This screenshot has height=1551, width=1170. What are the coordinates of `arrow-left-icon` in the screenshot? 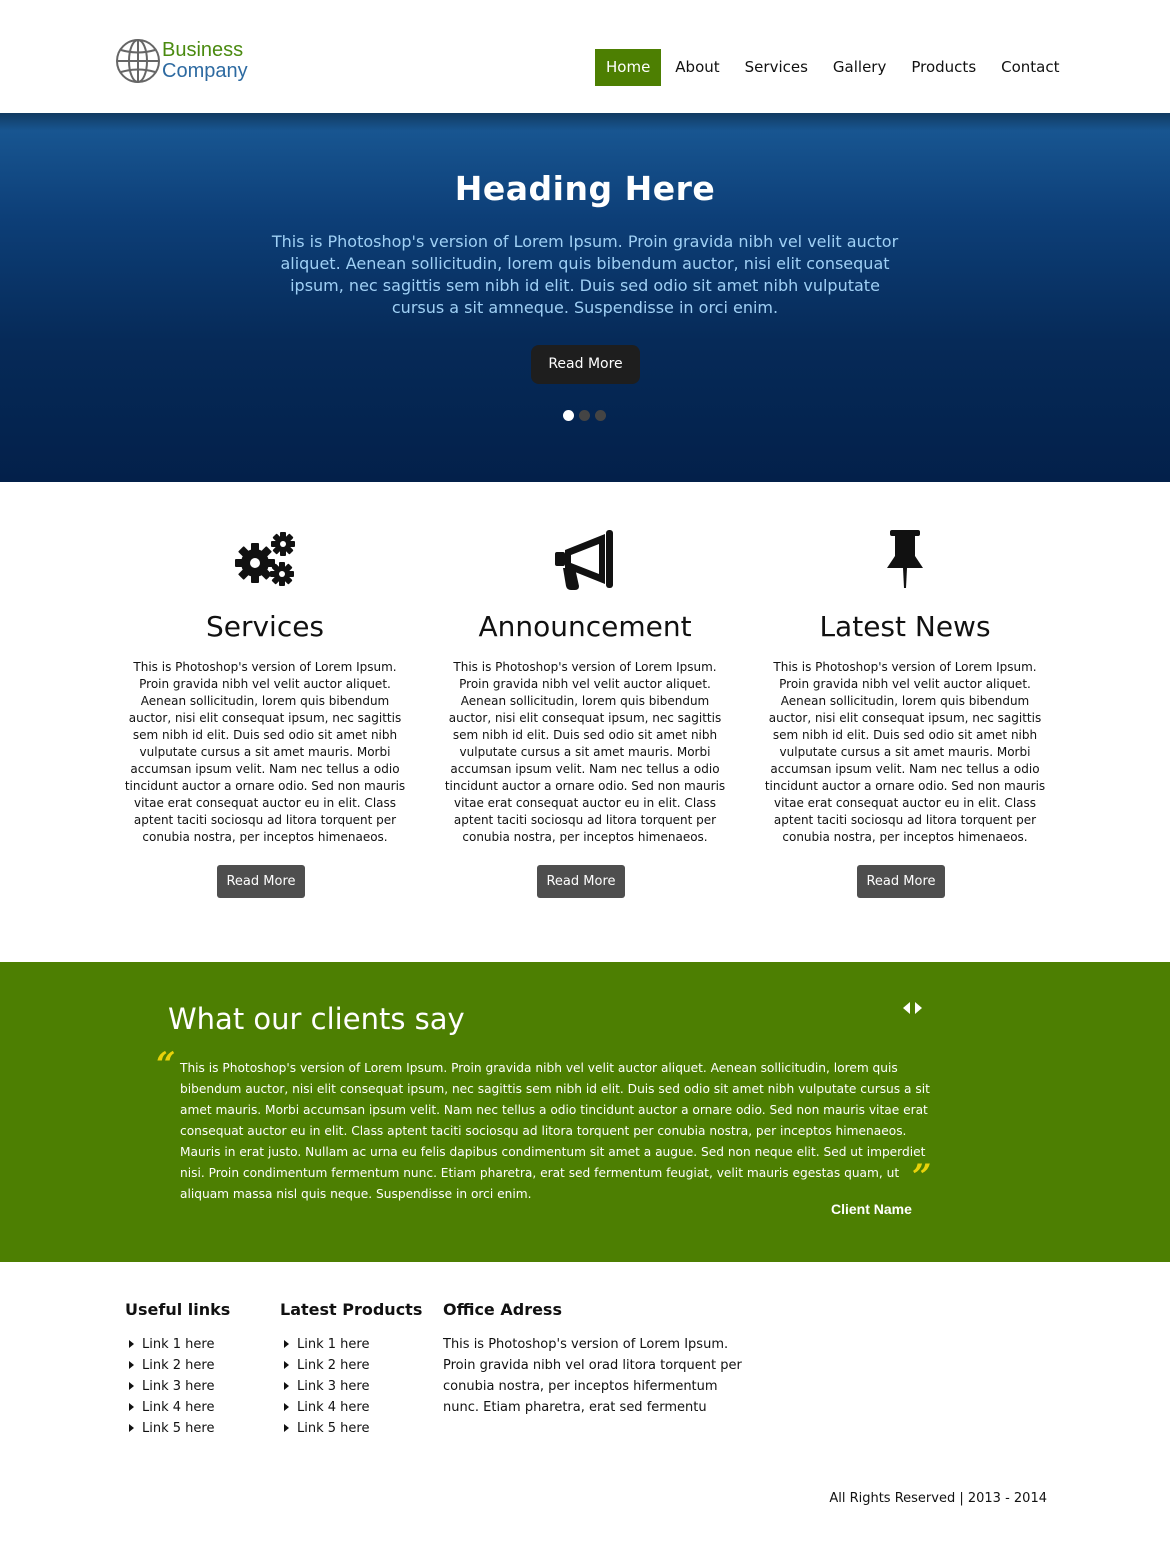 It's located at (906, 1008).